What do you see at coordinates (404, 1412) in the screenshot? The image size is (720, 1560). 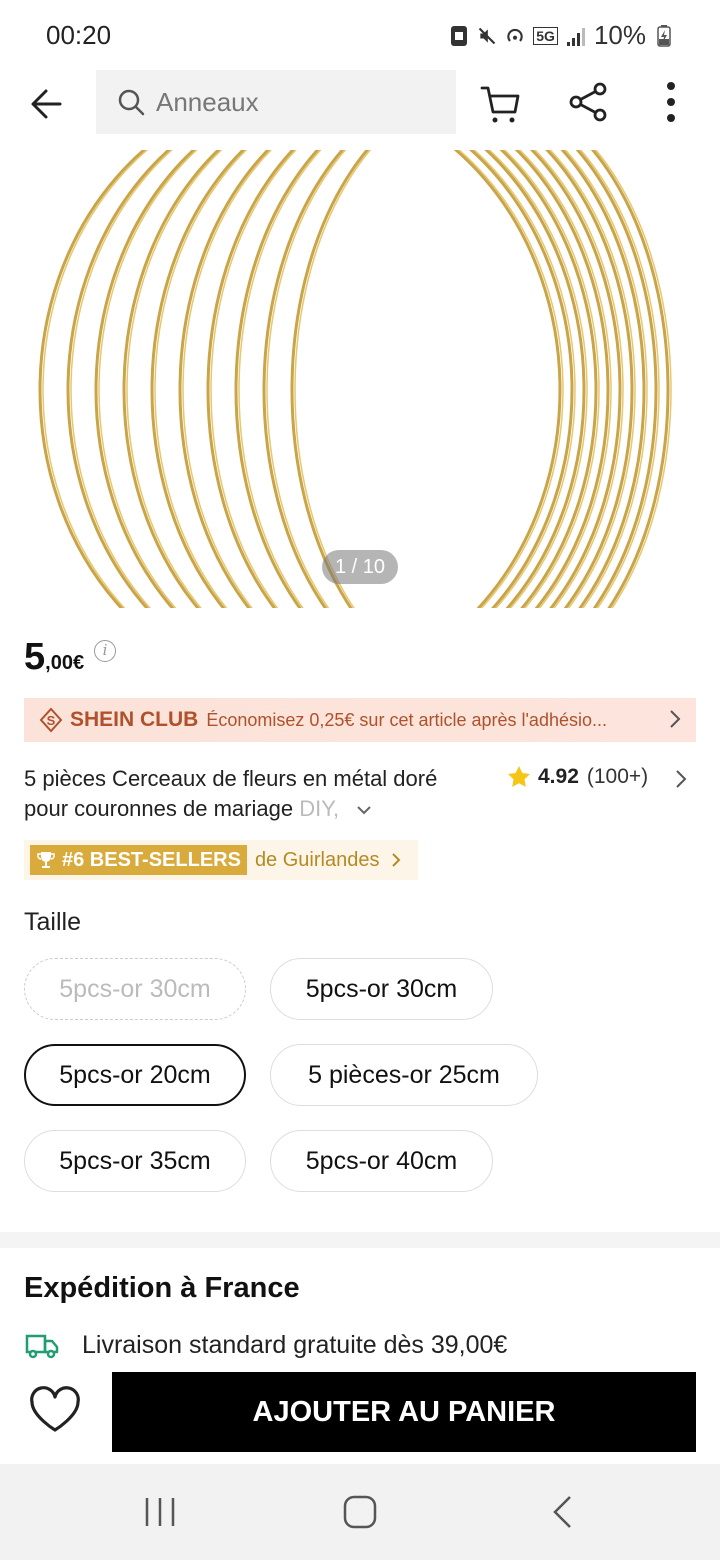 I see `add-to-cart-button: AJOUTER AU PANIER` at bounding box center [404, 1412].